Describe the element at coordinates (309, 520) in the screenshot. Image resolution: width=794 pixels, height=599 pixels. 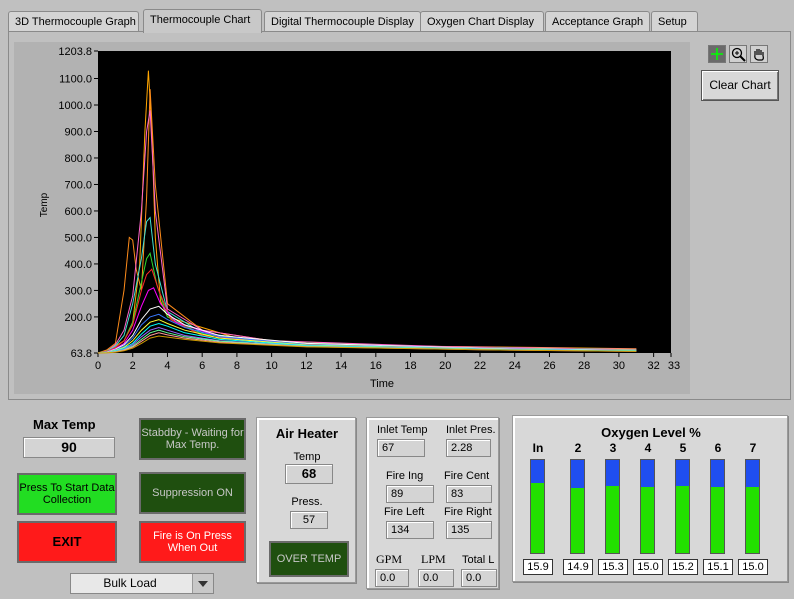
I see `air-heater-press-value: 57` at that location.